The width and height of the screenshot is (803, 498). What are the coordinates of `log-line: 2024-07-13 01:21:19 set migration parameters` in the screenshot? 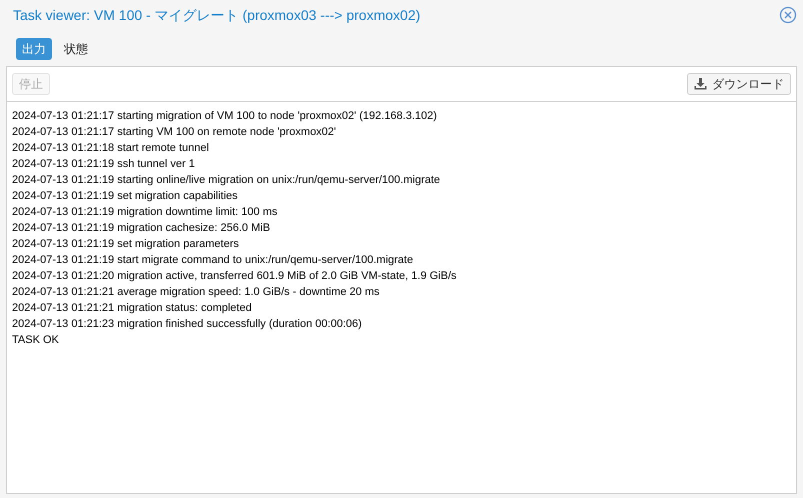 It's located at (126, 244).